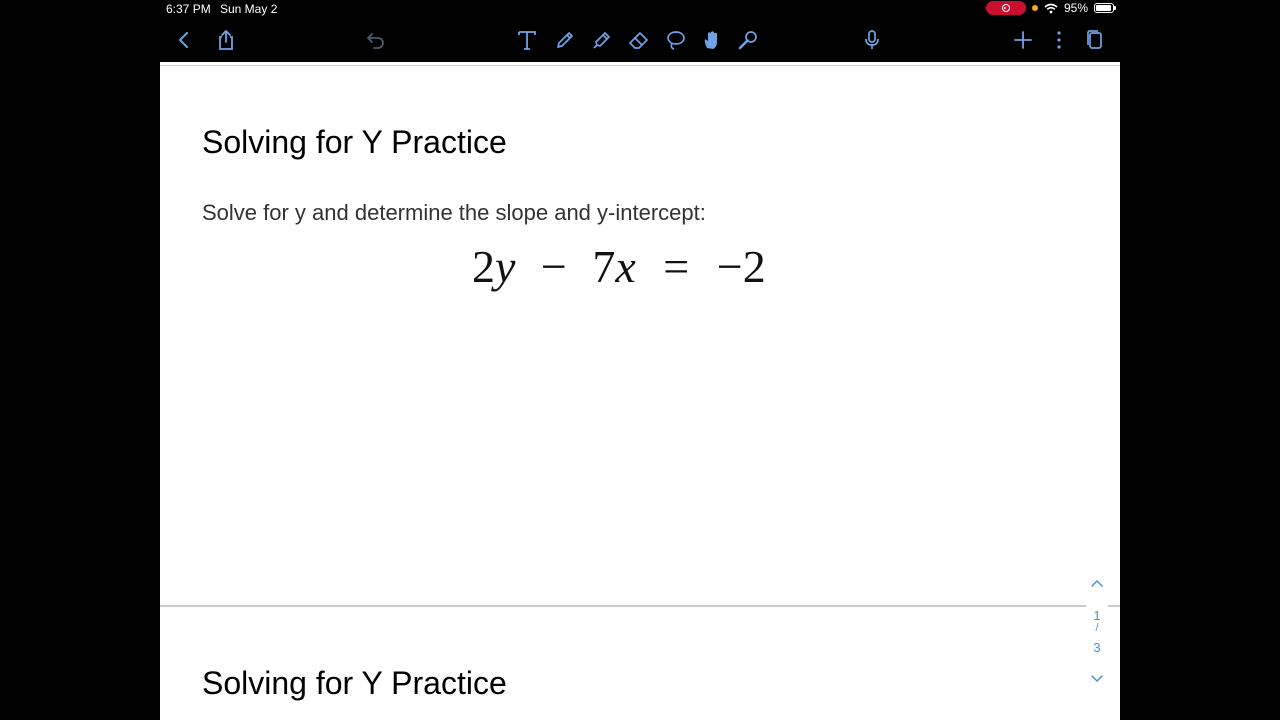 The image size is (1280, 720). I want to click on hand-tool-button, so click(712, 40).